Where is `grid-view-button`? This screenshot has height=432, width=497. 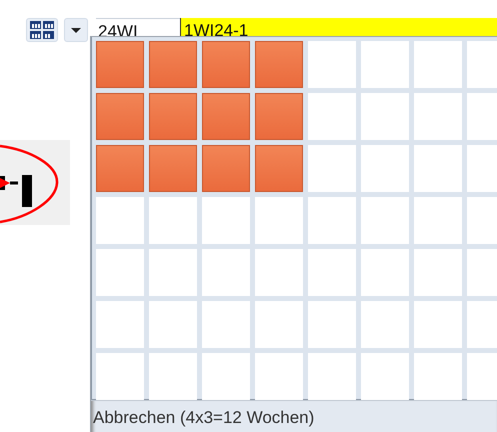 grid-view-button is located at coordinates (42, 30).